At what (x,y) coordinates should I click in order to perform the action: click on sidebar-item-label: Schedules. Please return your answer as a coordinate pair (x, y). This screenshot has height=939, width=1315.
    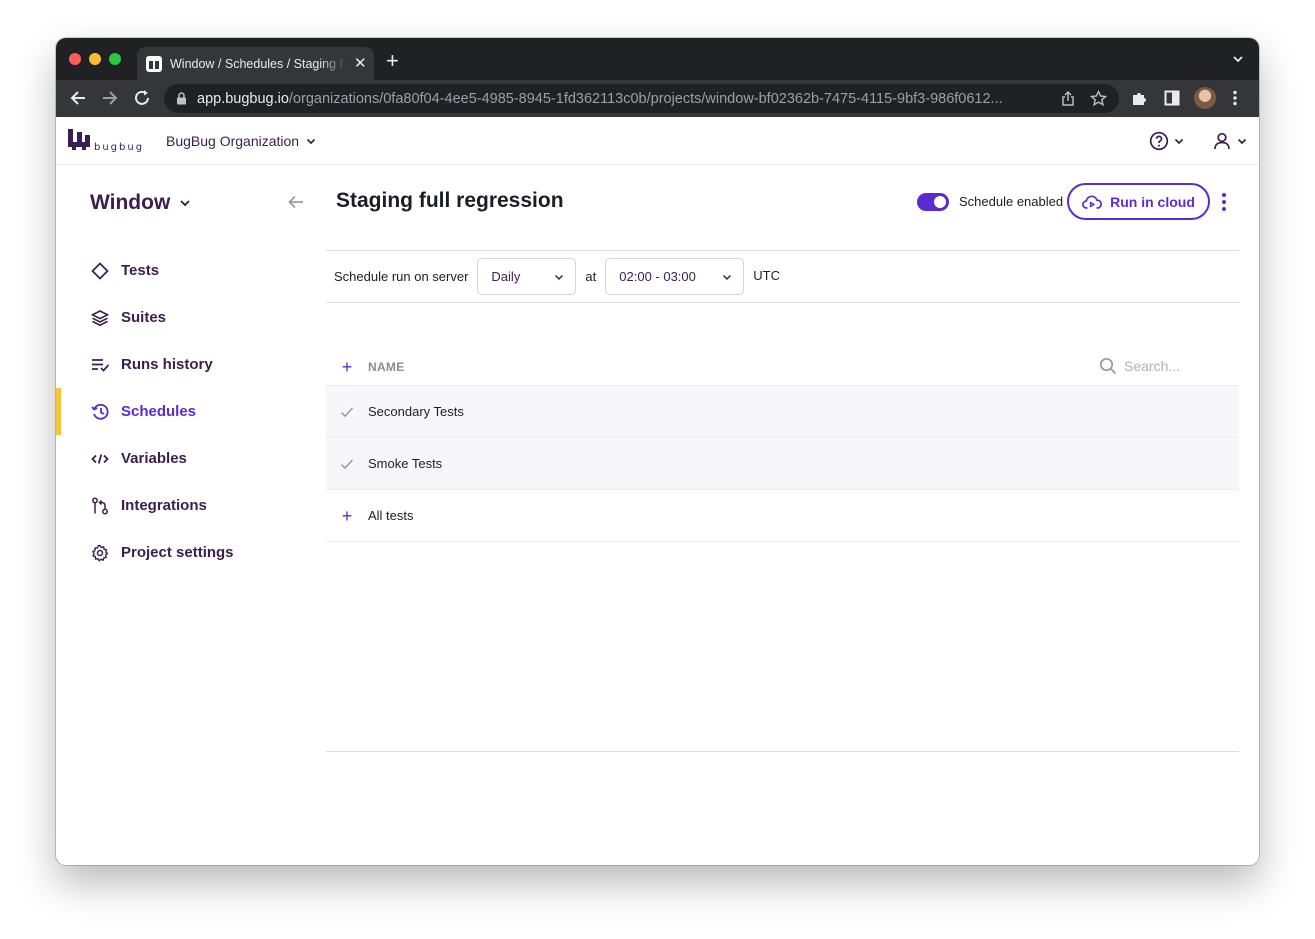
    Looking at the image, I should click on (159, 411).